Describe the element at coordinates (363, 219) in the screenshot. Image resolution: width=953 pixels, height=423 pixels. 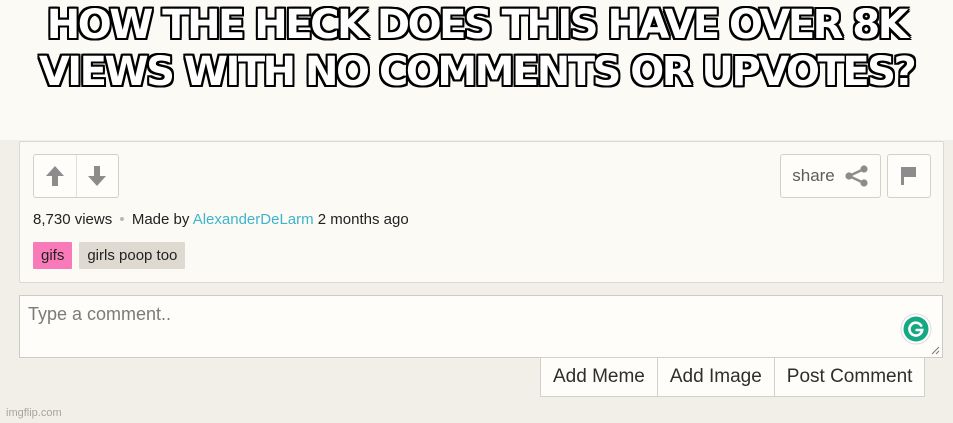
I see `post-time: 2 months ago` at that location.